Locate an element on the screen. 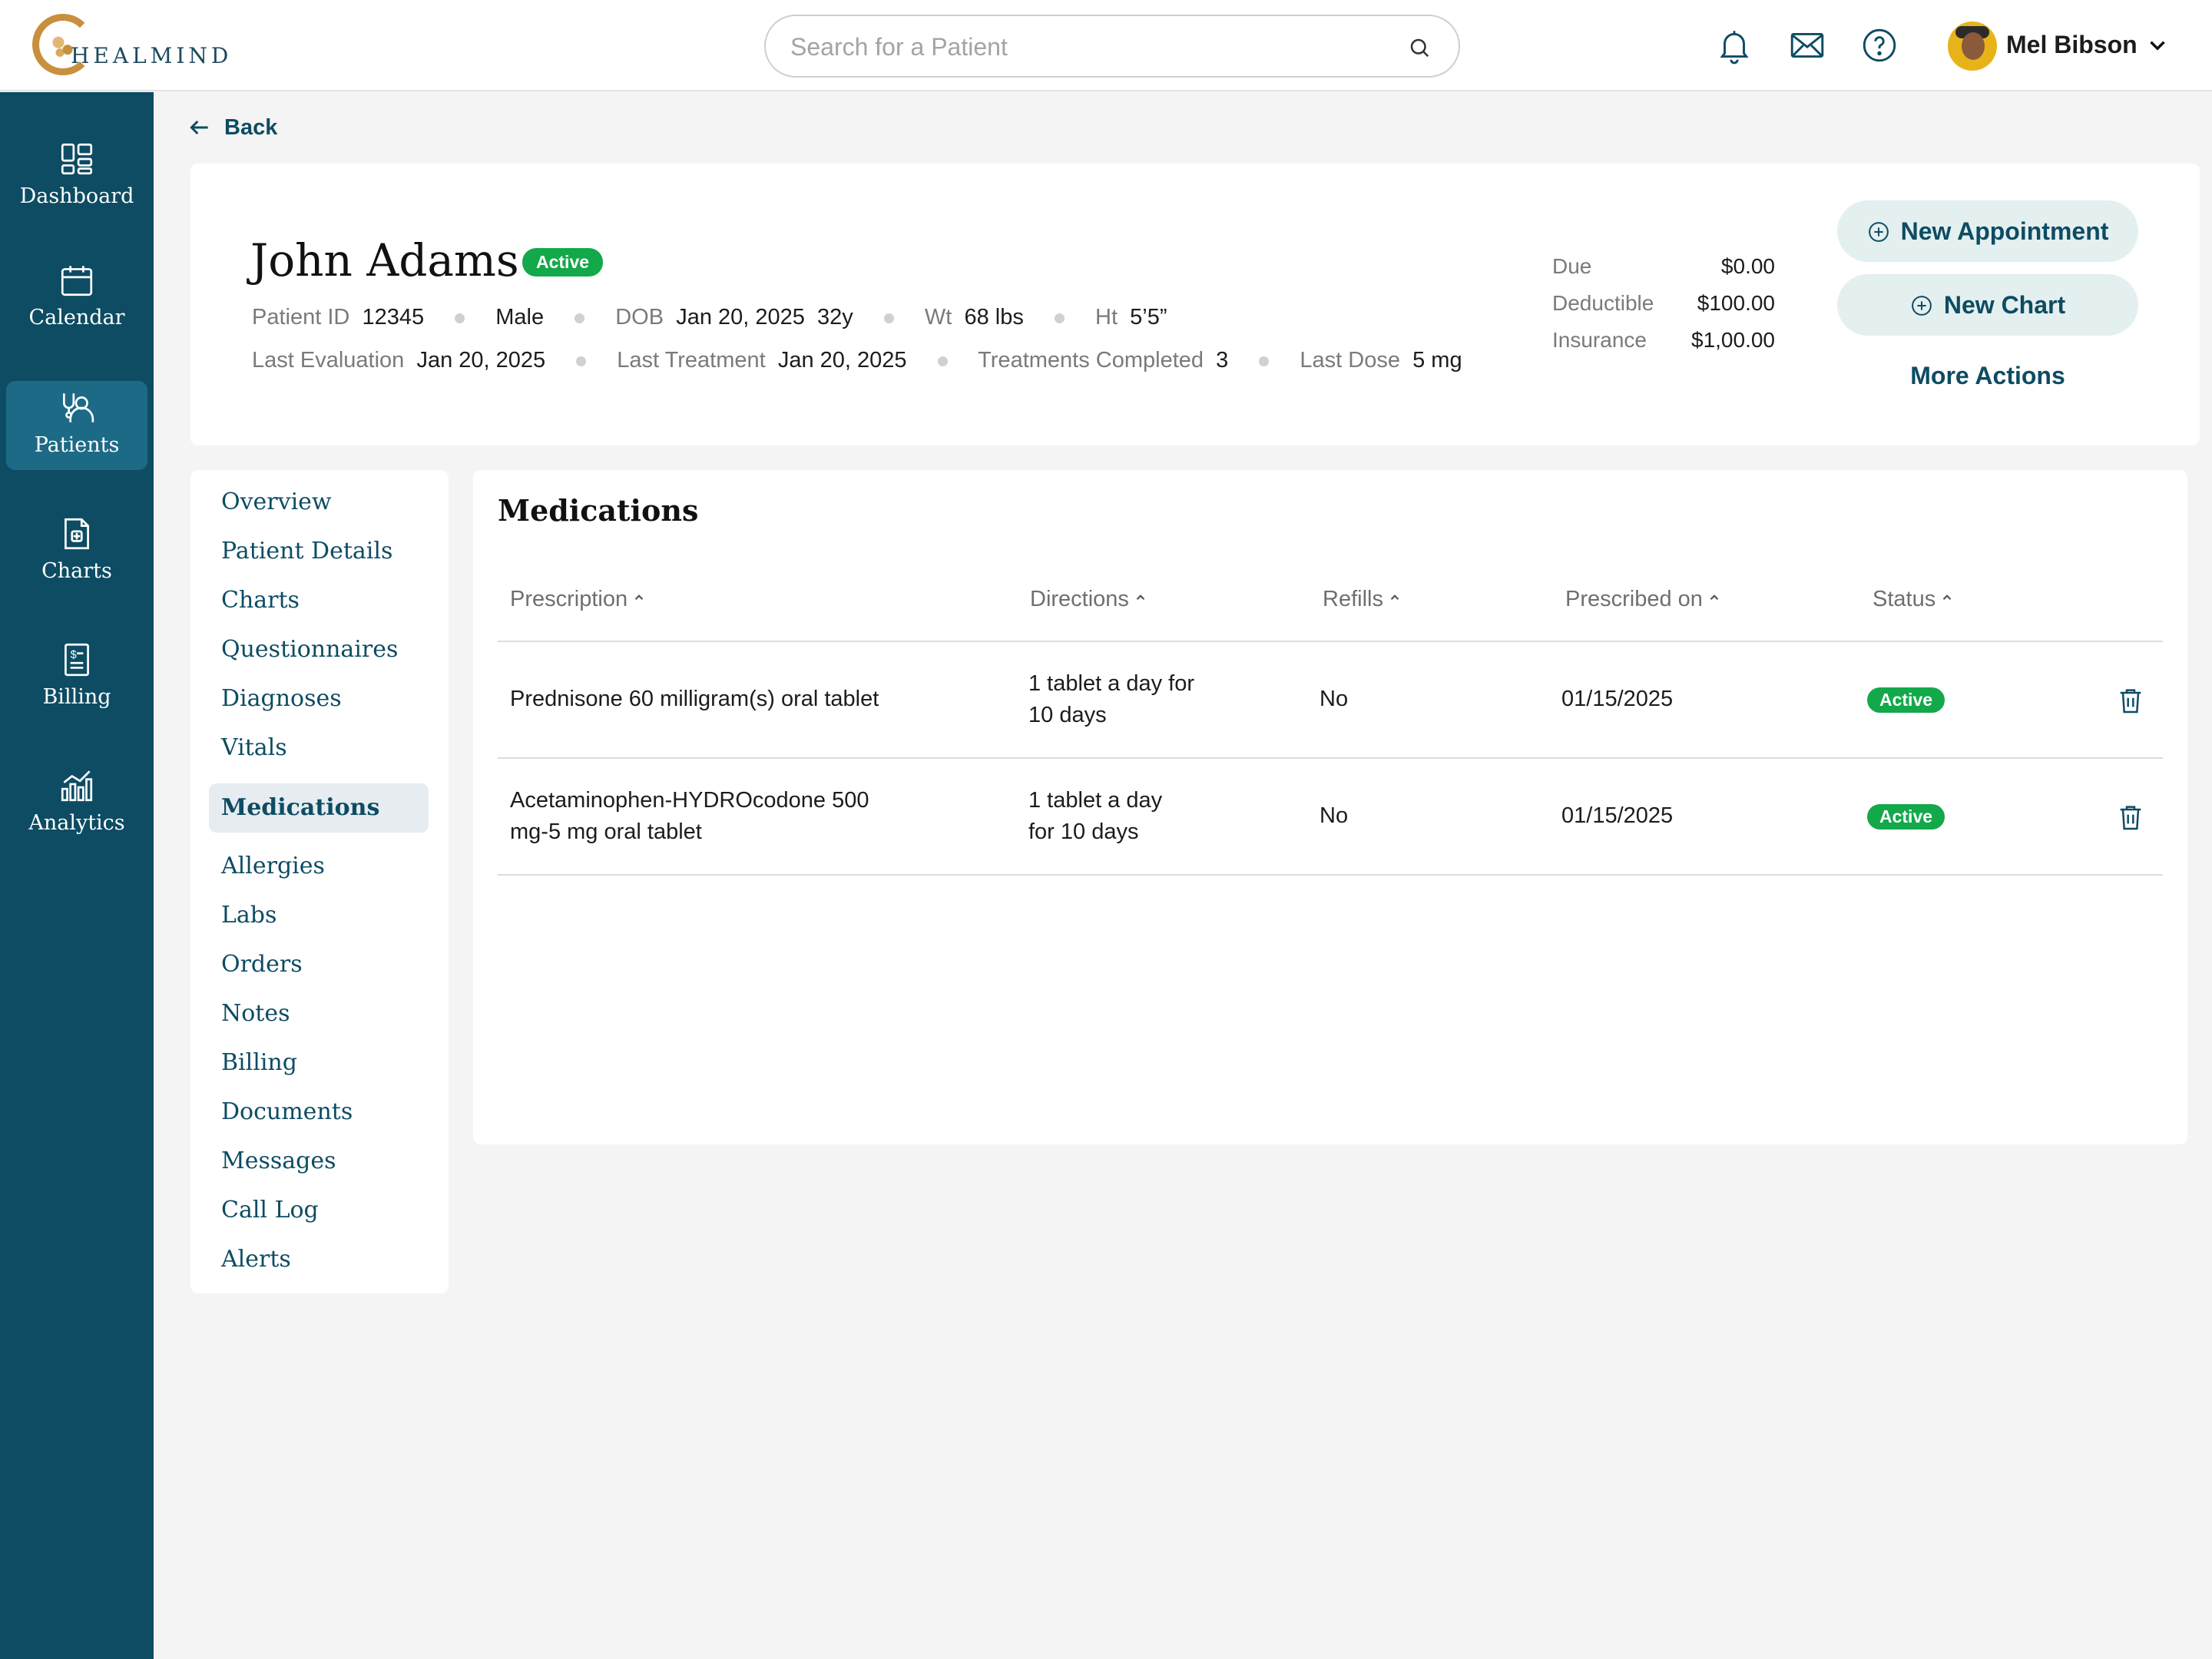  subnav-item-diagnoses: Diagnoses is located at coordinates (319, 699).